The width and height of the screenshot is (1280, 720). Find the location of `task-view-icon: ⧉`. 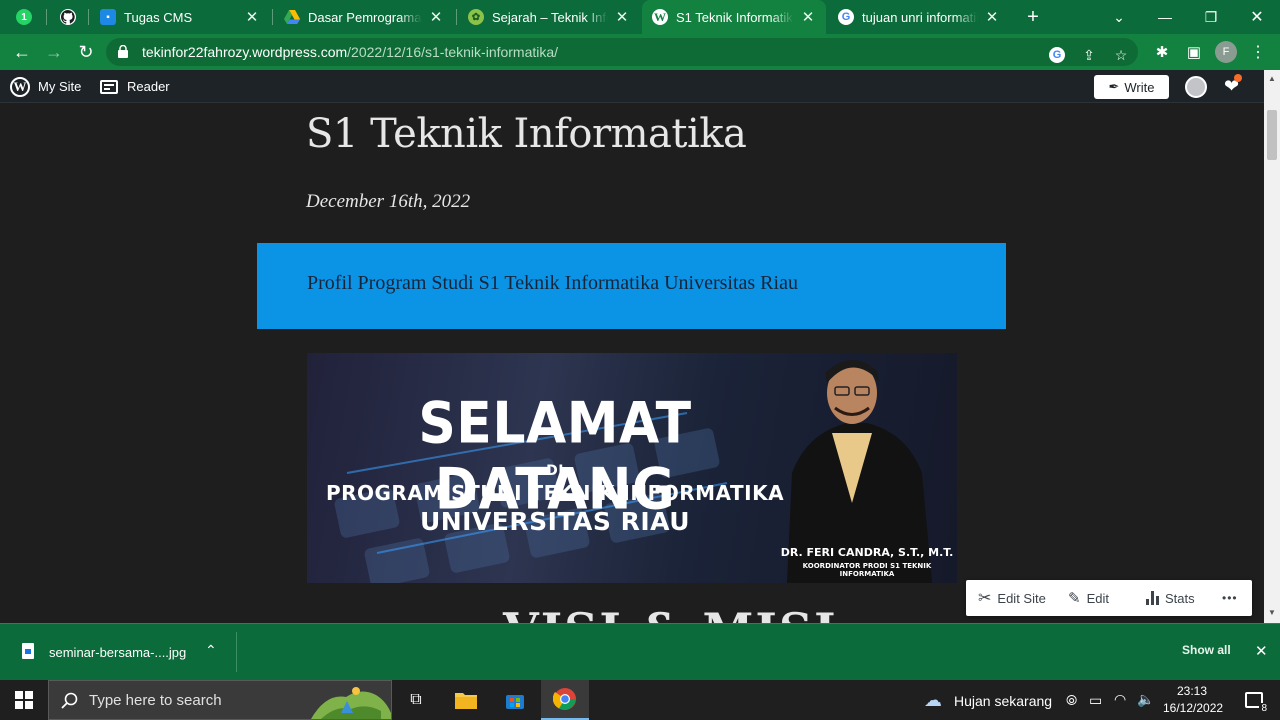

task-view-icon: ⧉ is located at coordinates (416, 699).